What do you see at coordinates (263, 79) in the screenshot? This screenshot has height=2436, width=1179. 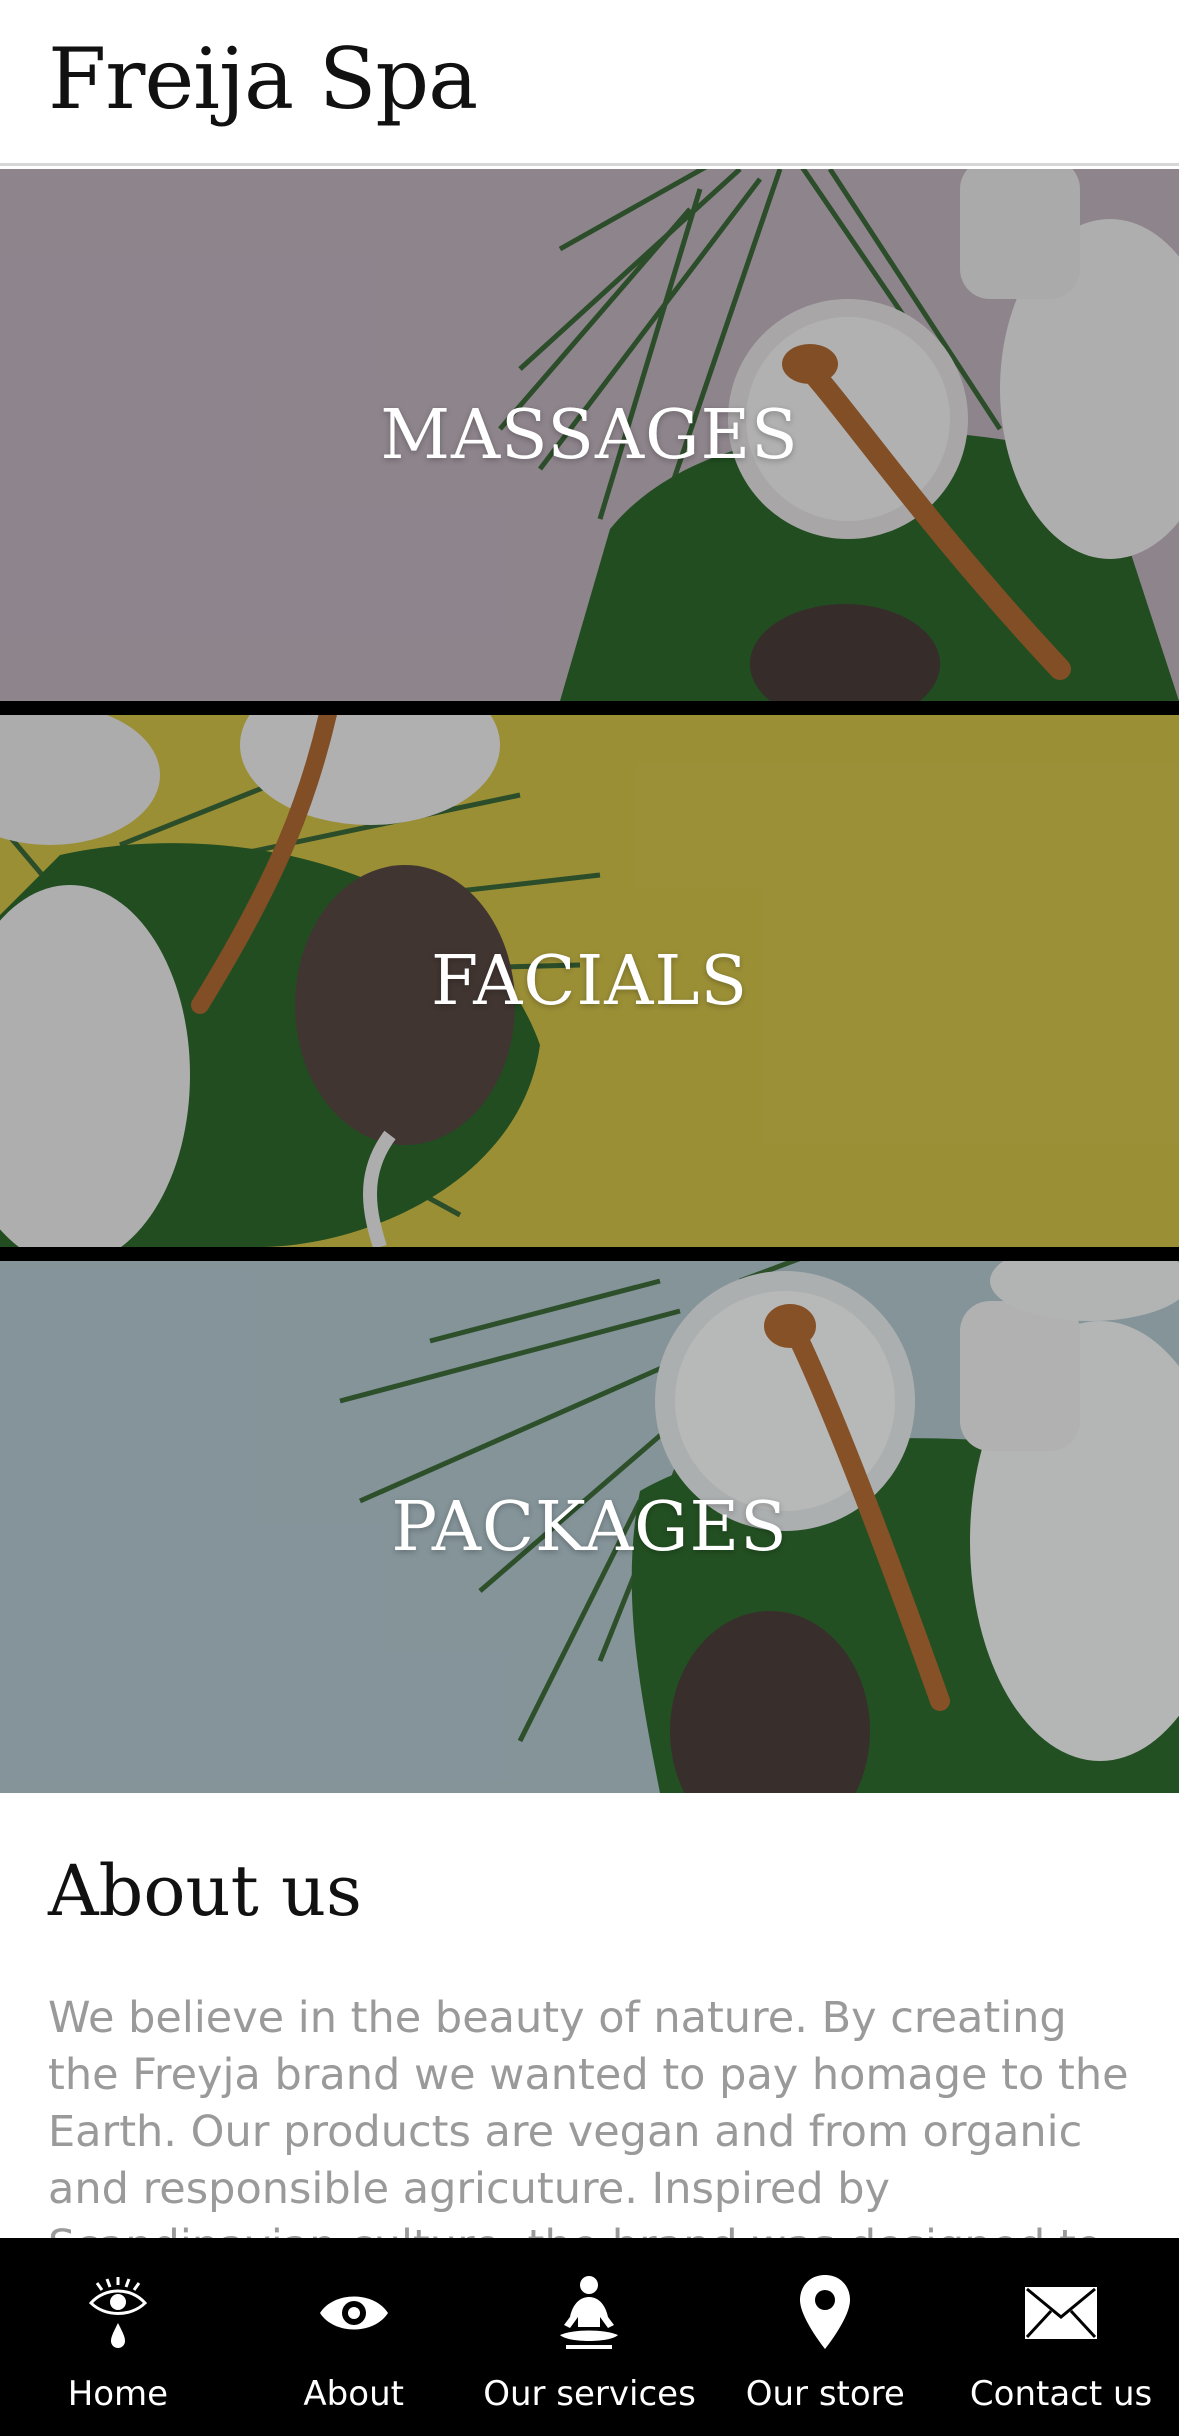 I see `app-title: Freija Spa` at bounding box center [263, 79].